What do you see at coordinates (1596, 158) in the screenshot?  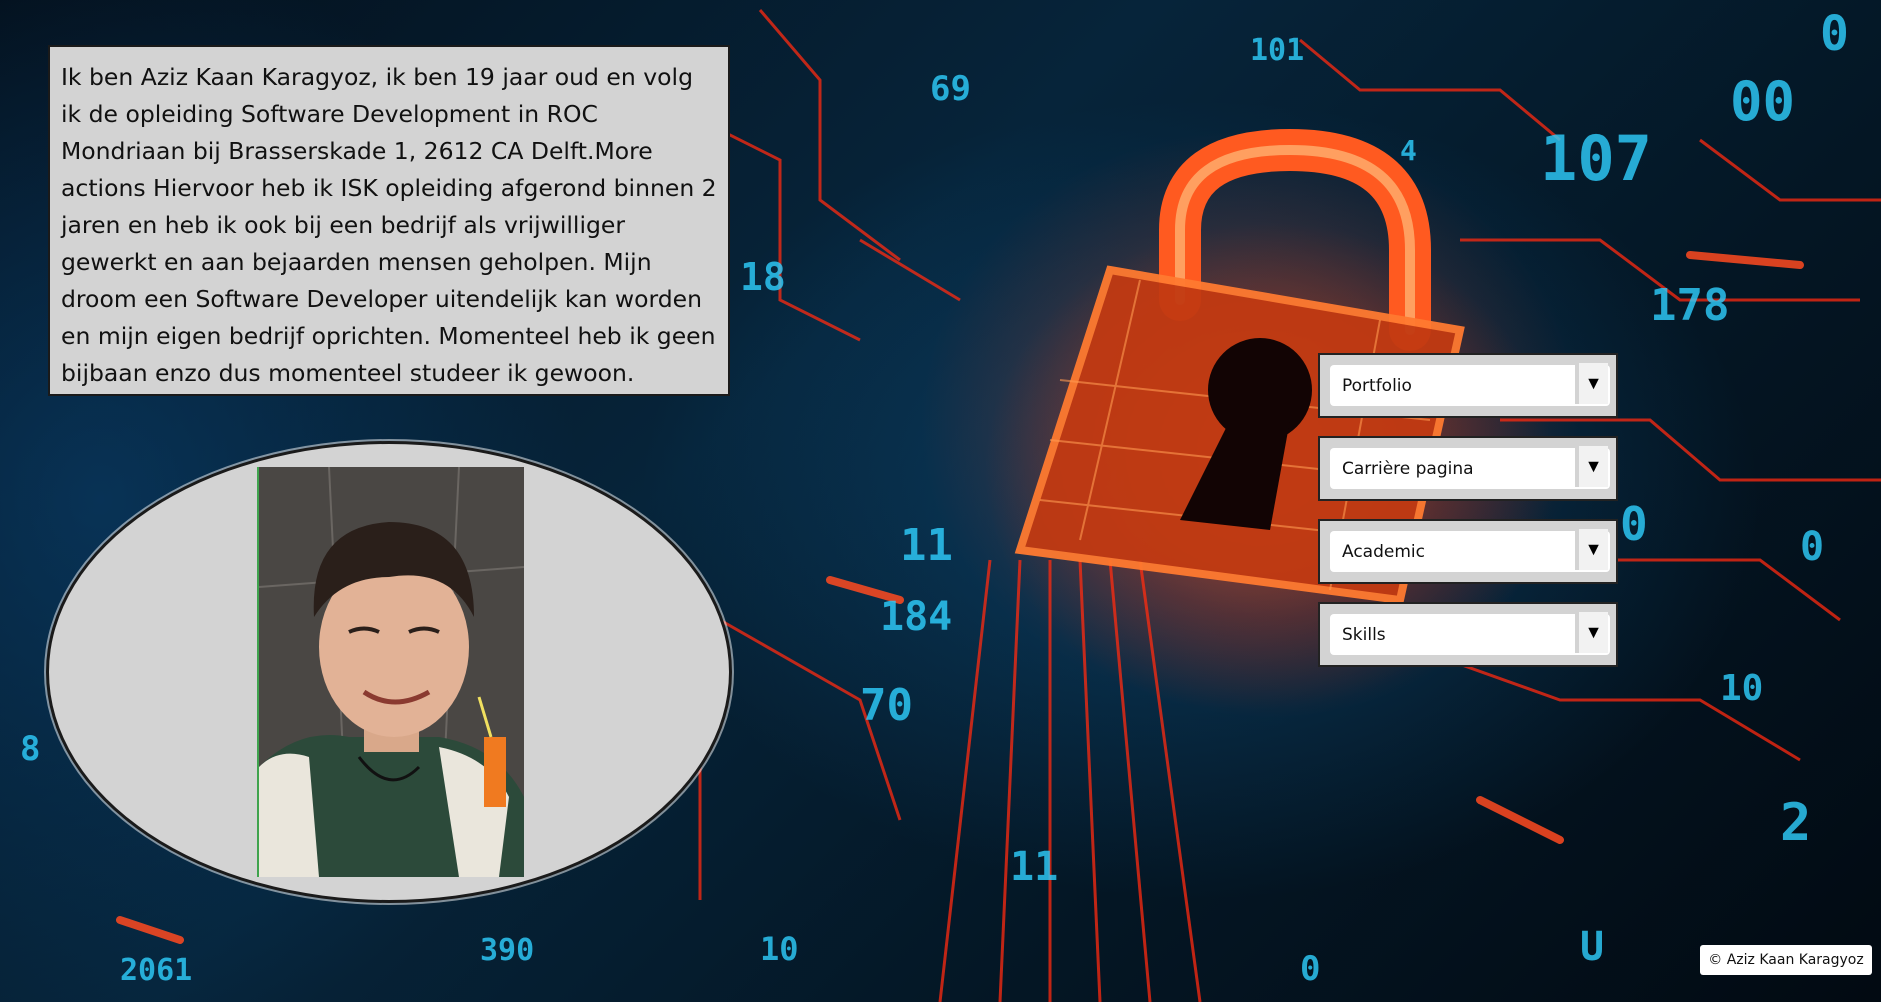 I see `svg-text: 107` at bounding box center [1596, 158].